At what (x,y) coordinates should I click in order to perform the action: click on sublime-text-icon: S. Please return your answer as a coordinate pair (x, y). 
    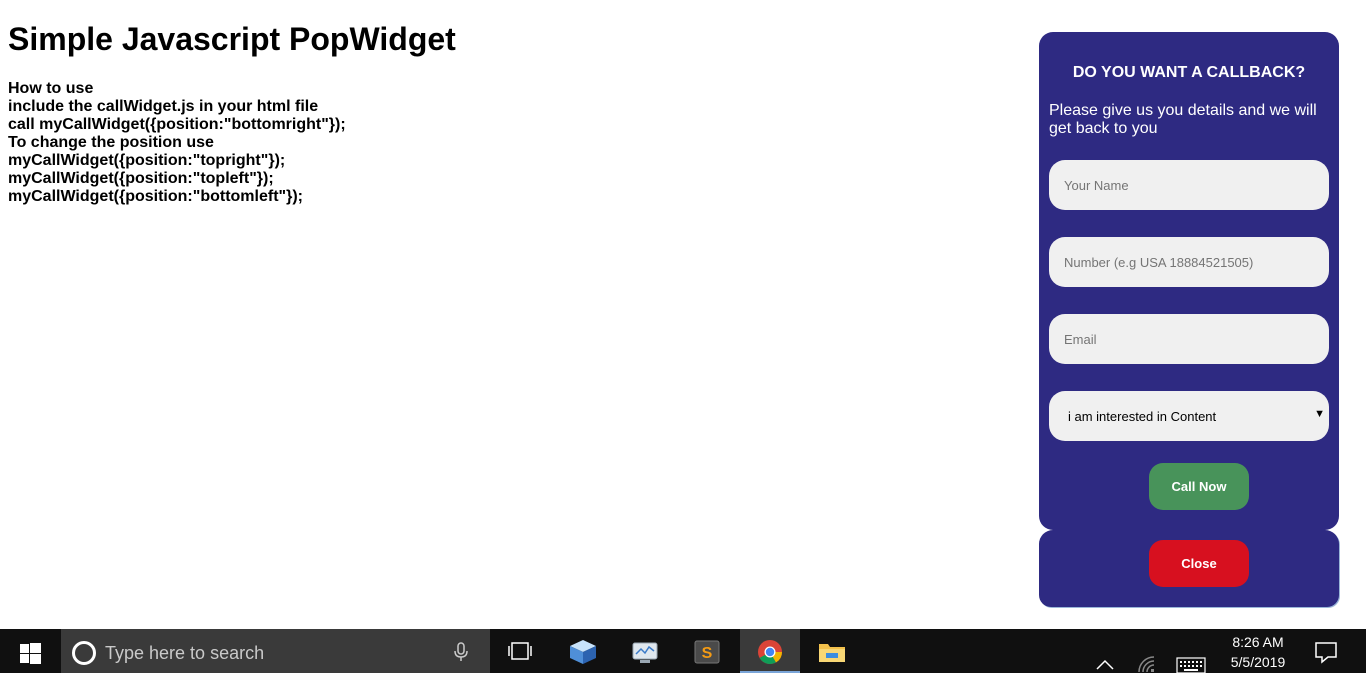
    Looking at the image, I should click on (707, 651).